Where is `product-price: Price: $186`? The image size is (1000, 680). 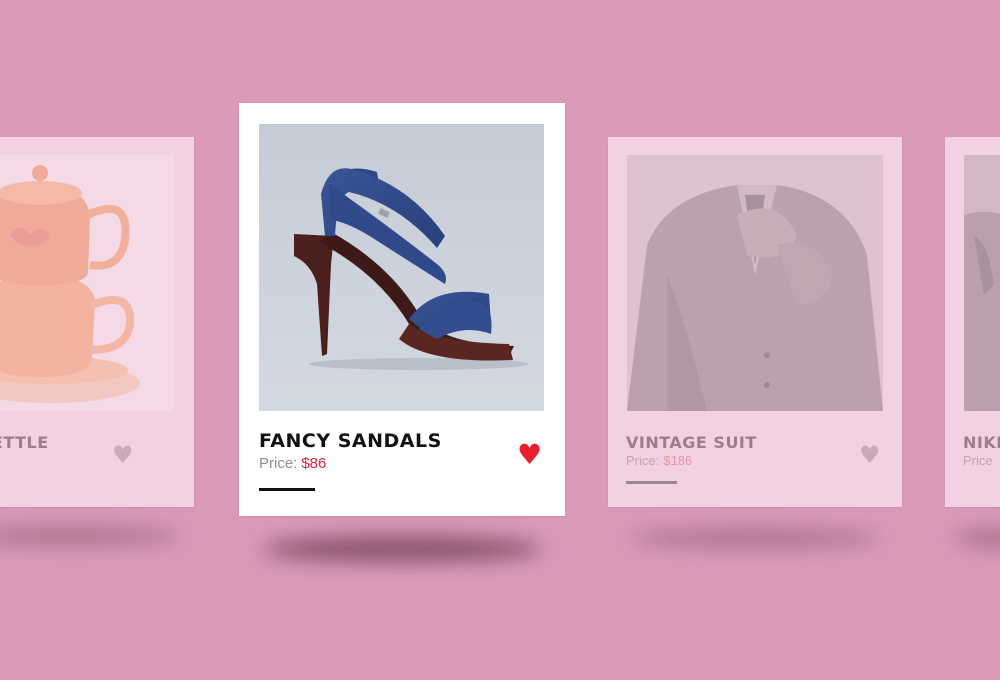
product-price: Price: $186 is located at coordinates (659, 460).